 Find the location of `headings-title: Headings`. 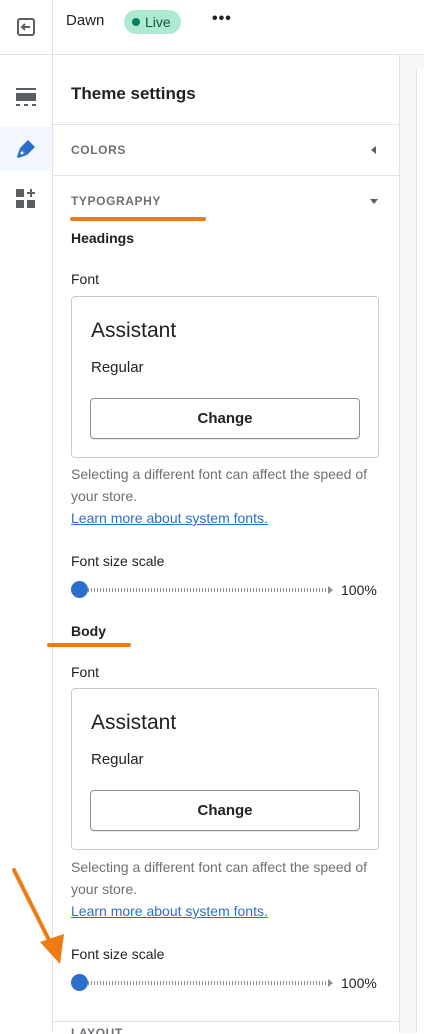

headings-title: Headings is located at coordinates (103, 238).